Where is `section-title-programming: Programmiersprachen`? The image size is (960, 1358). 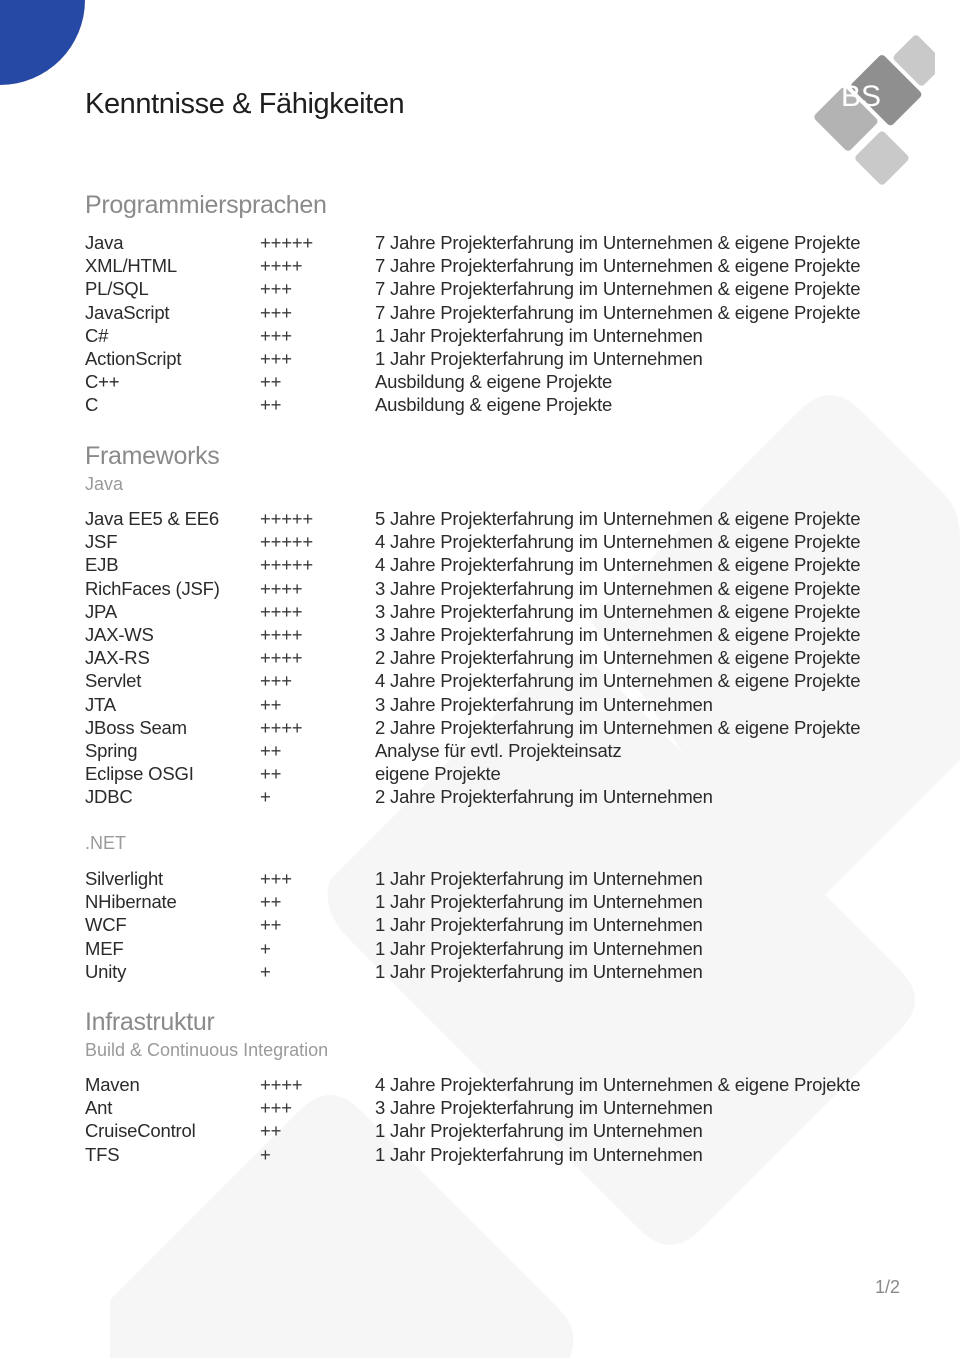
section-title-programming: Programmiersprachen is located at coordinates (206, 205).